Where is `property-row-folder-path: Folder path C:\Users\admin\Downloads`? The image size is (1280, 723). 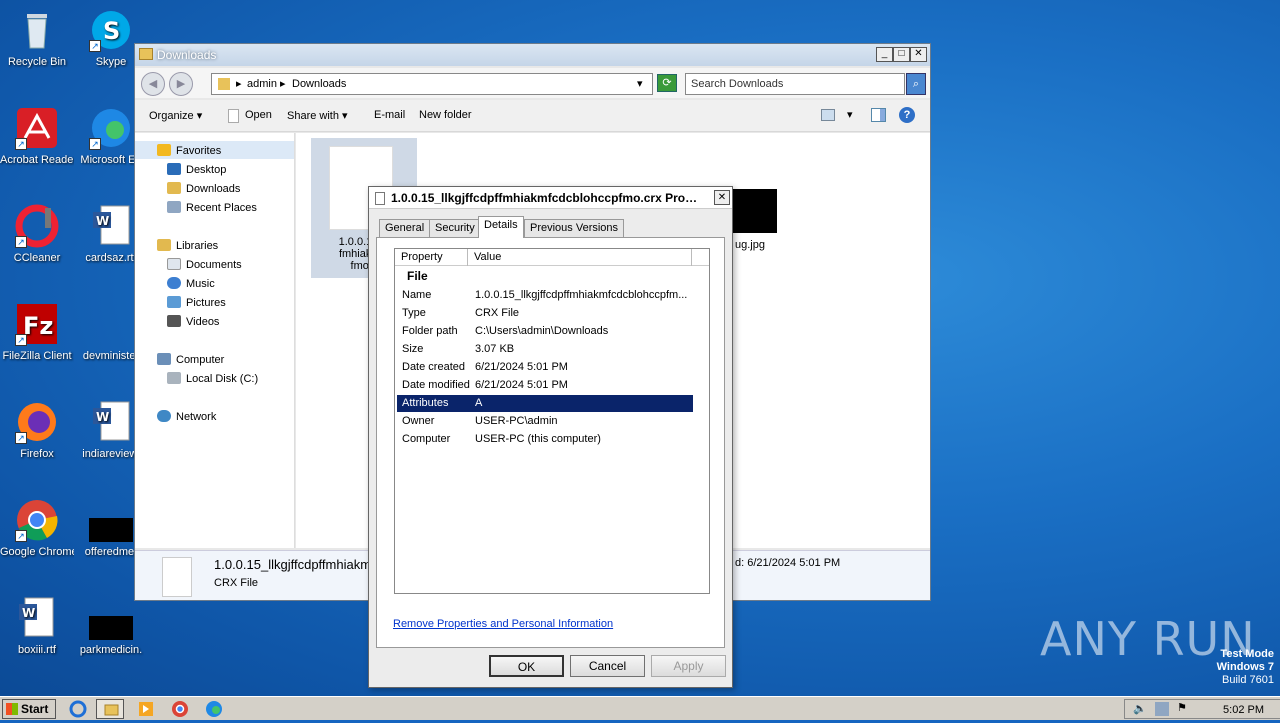
property-row-folder-path: Folder path C:\Users\admin\Downloads is located at coordinates (545, 331).